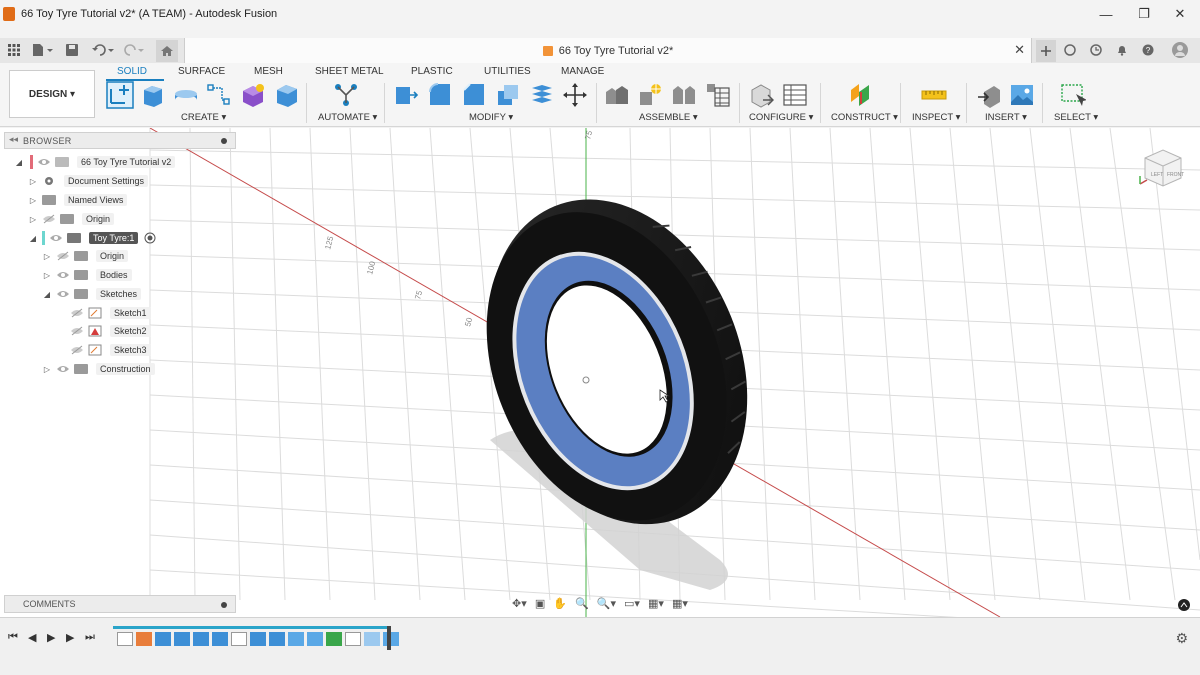 Image resolution: width=1200 pixels, height=675 pixels. I want to click on form-icon, so click(253, 95).